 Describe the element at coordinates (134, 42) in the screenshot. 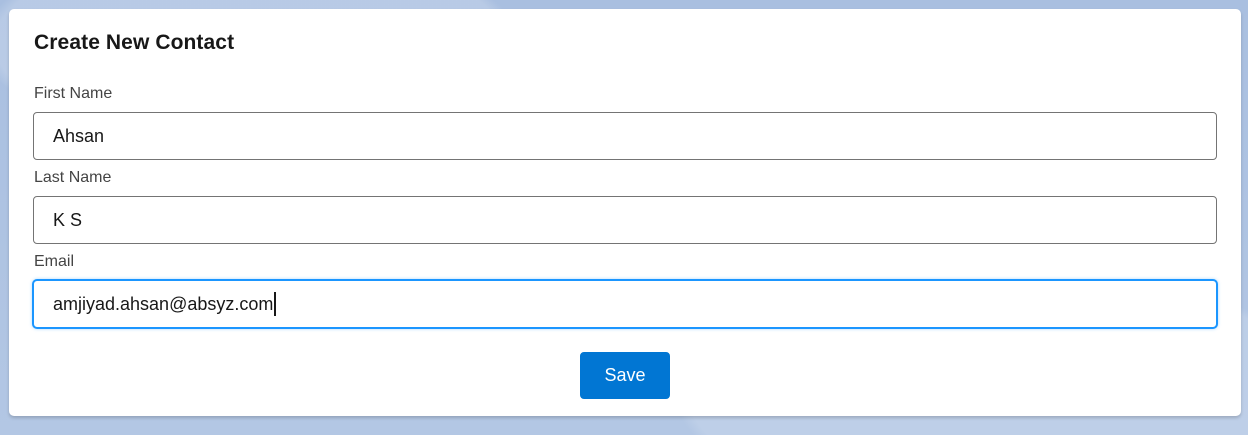

I see `form-title: Create New Contact` at that location.